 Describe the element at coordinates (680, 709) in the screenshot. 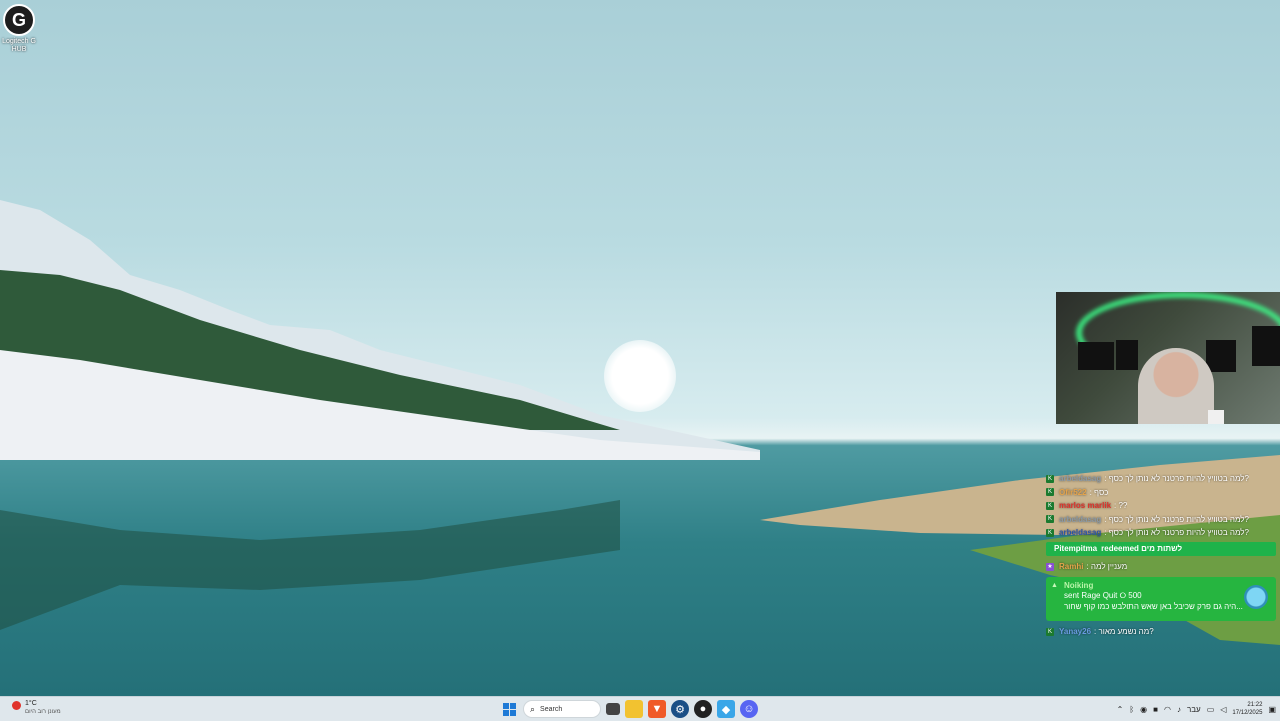

I see `steam-icon: ⚙` at that location.